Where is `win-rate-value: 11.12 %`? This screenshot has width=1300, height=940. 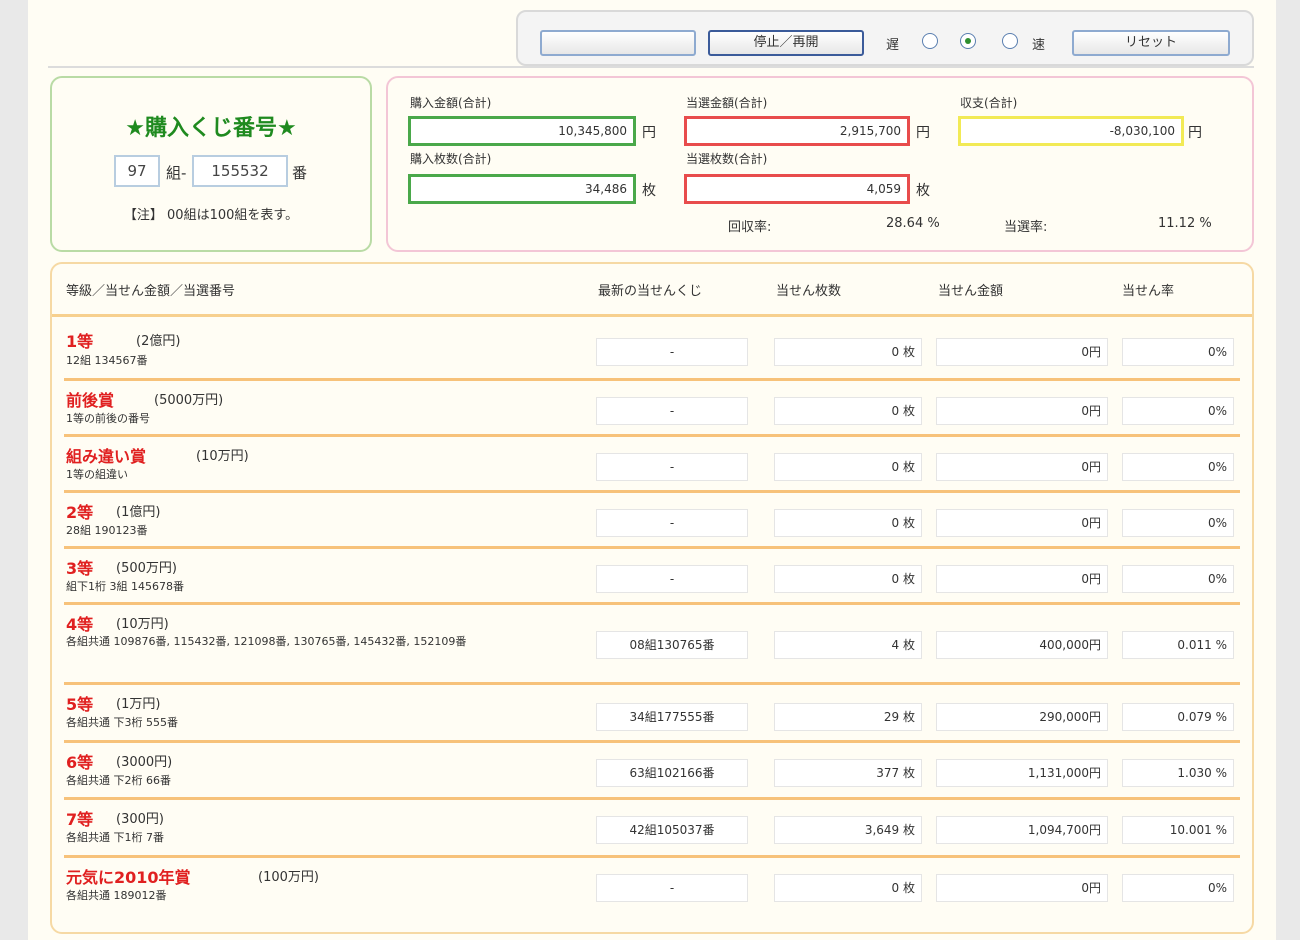
win-rate-value: 11.12 % is located at coordinates (1185, 223).